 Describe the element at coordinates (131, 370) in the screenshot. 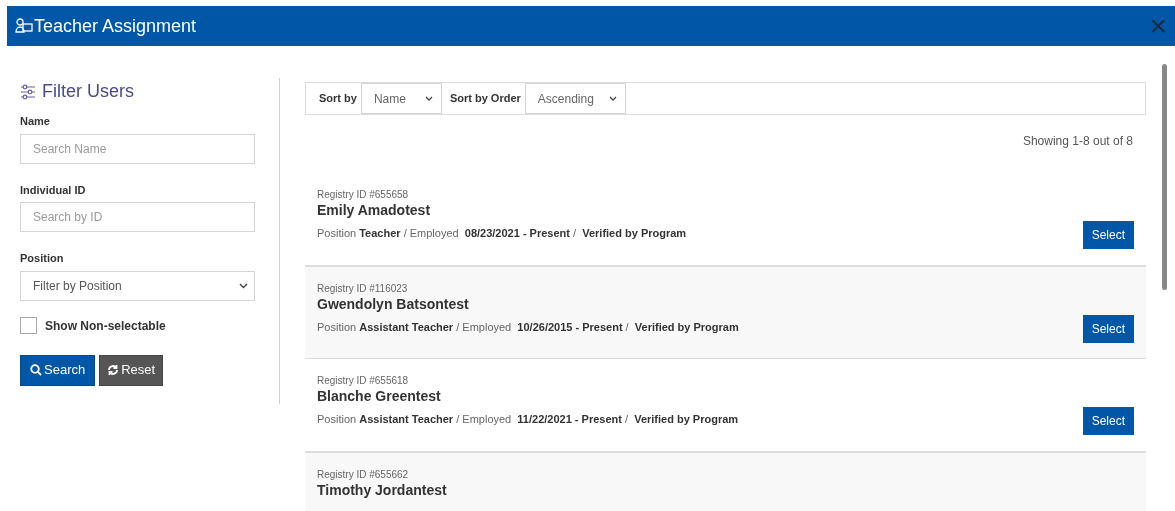

I see `reset-button: Reset` at that location.